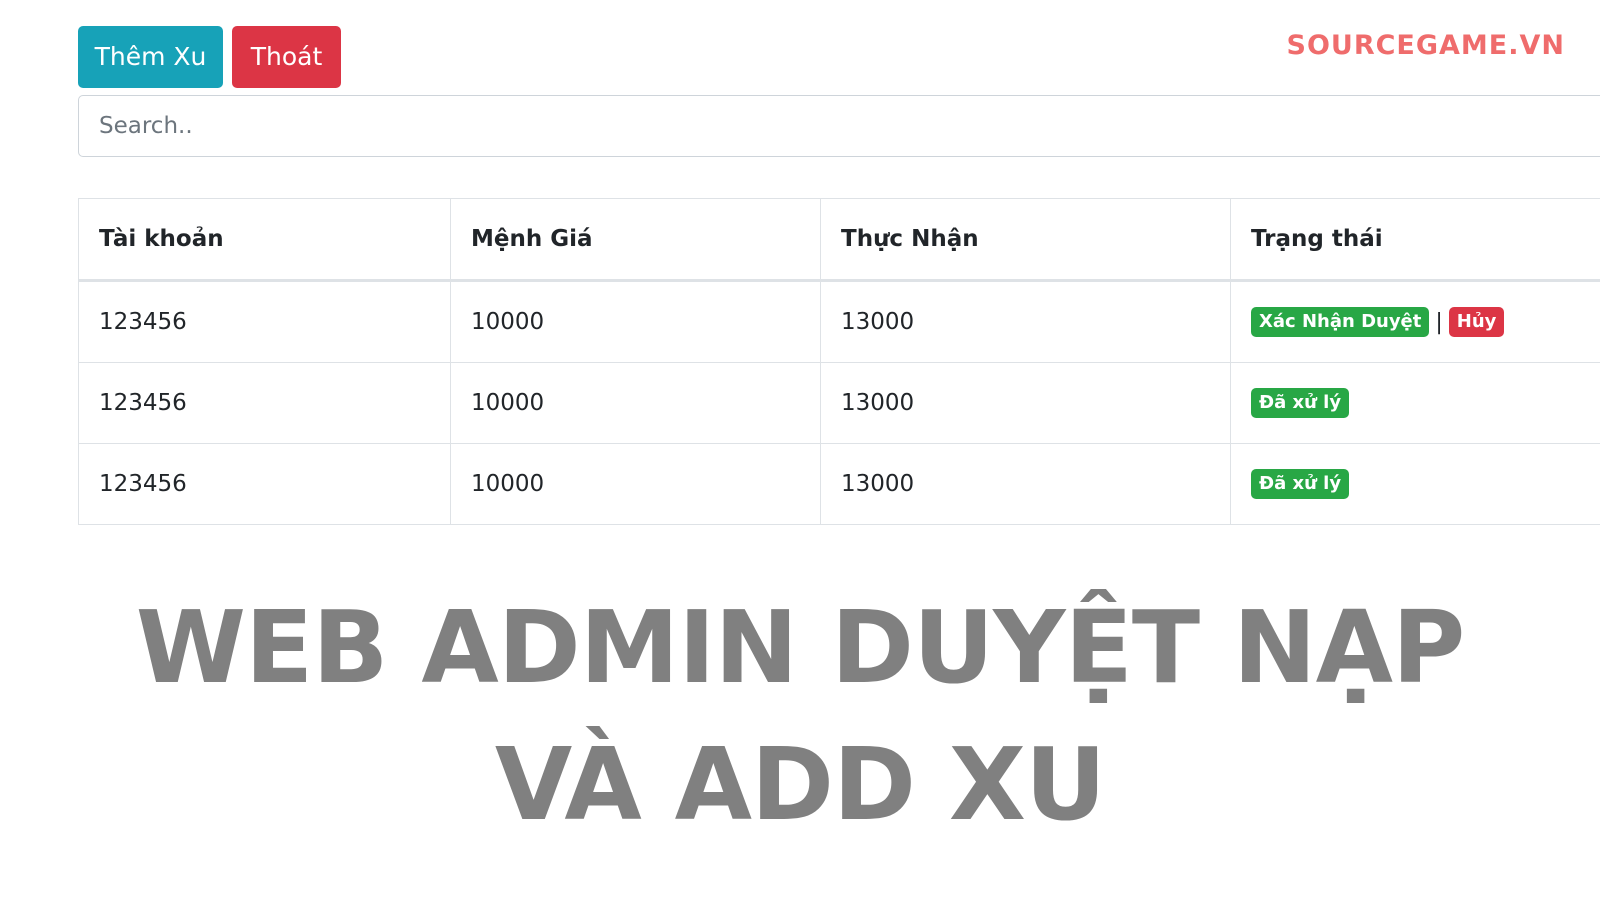 The width and height of the screenshot is (1600, 900). Describe the element at coordinates (264, 240) in the screenshot. I see `column-header-account: Tài khoản` at that location.